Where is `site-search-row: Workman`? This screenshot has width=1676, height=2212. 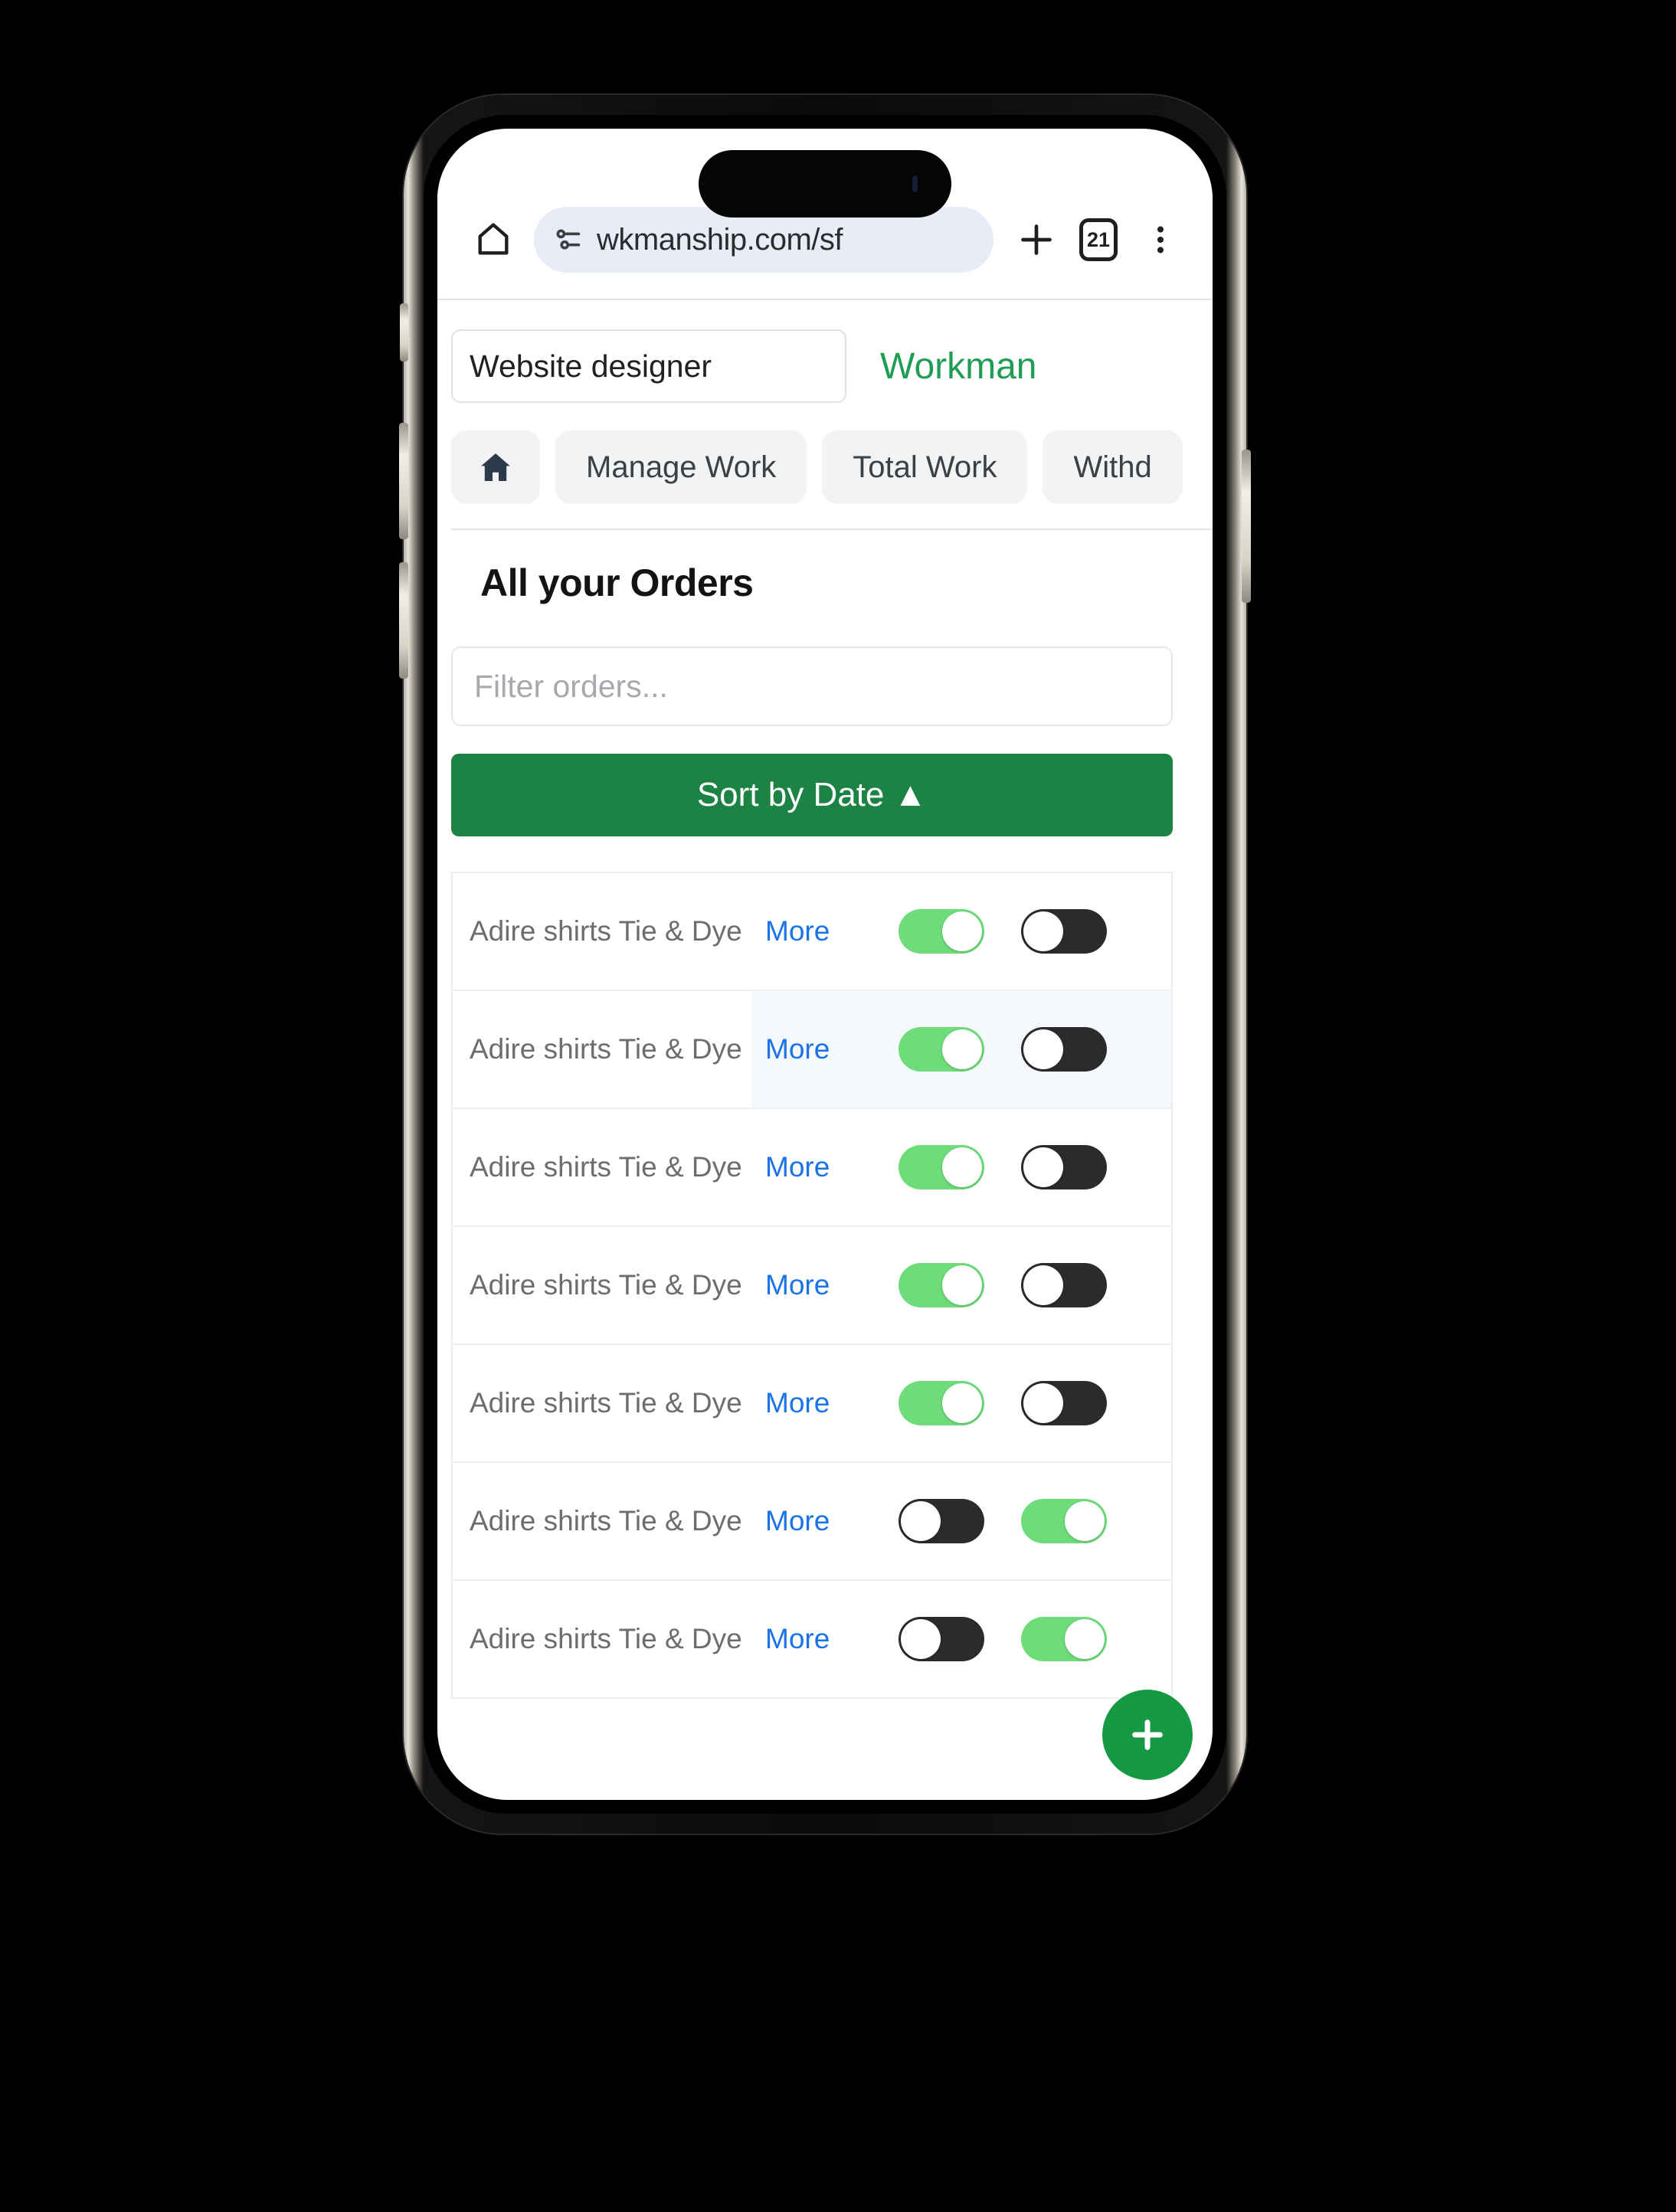 site-search-row: Workman is located at coordinates (825, 352).